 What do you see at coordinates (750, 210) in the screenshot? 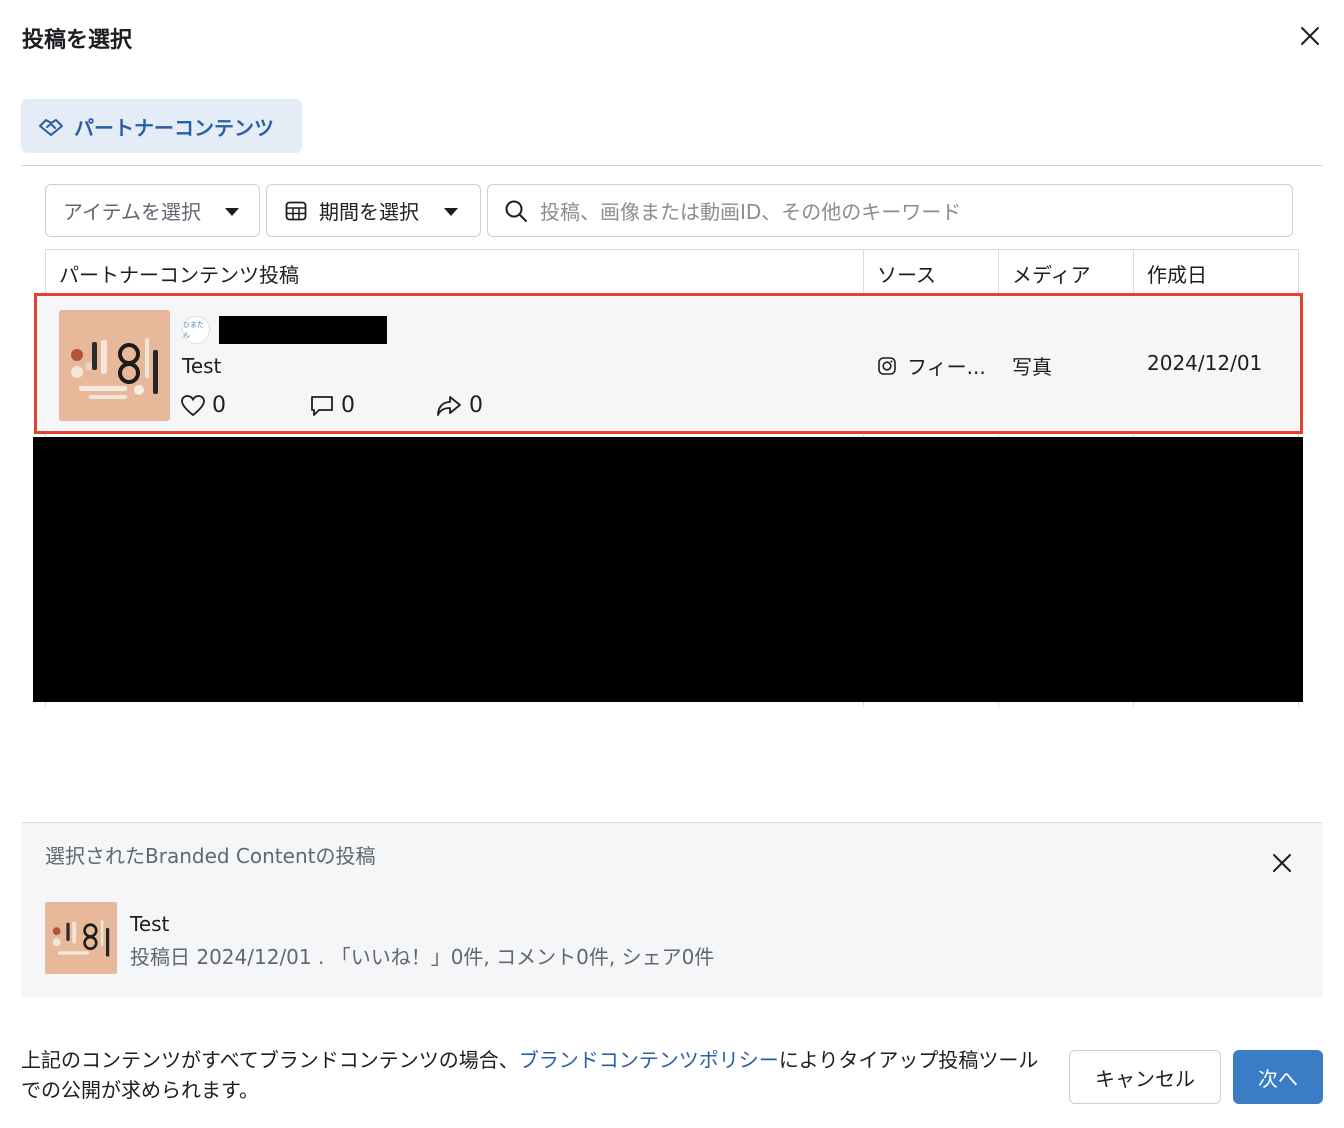
I see `search-input: 投稿、画像または動画ID、その他のキーワード` at bounding box center [750, 210].